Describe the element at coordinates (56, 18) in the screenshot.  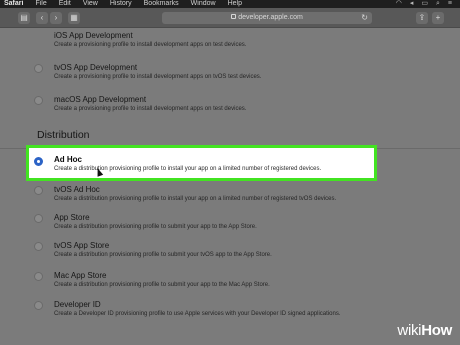
I see `forward-icon: ›` at that location.